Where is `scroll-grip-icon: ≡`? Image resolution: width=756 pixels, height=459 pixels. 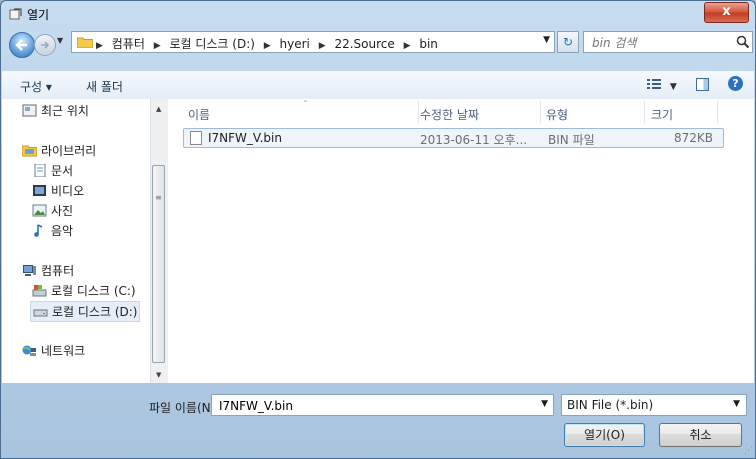
scroll-grip-icon: ≡ is located at coordinates (158, 197).